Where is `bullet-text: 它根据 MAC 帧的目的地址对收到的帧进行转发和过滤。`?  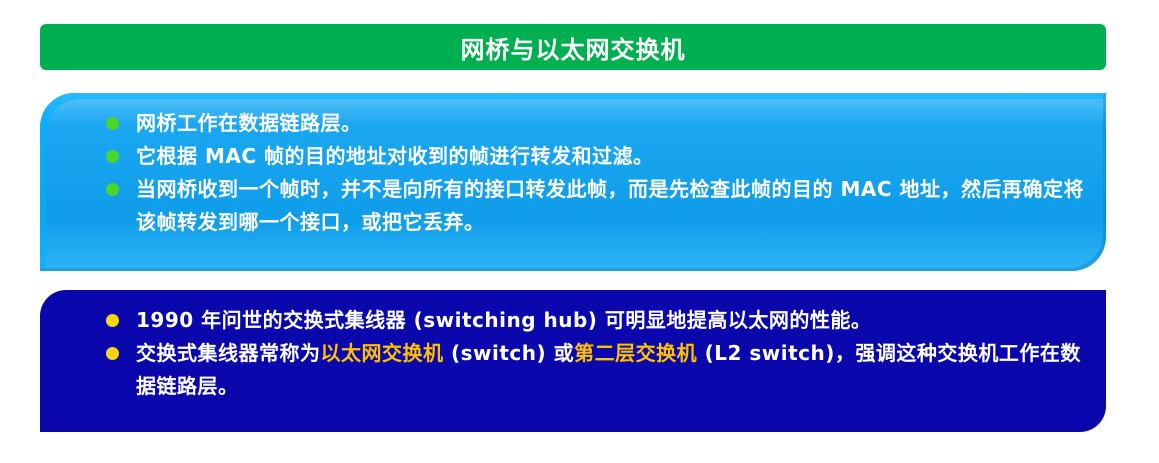
bullet-text: 它根据 MAC 帧的目的地址对收到的帧进行转发和过滤。 is located at coordinates (395, 156).